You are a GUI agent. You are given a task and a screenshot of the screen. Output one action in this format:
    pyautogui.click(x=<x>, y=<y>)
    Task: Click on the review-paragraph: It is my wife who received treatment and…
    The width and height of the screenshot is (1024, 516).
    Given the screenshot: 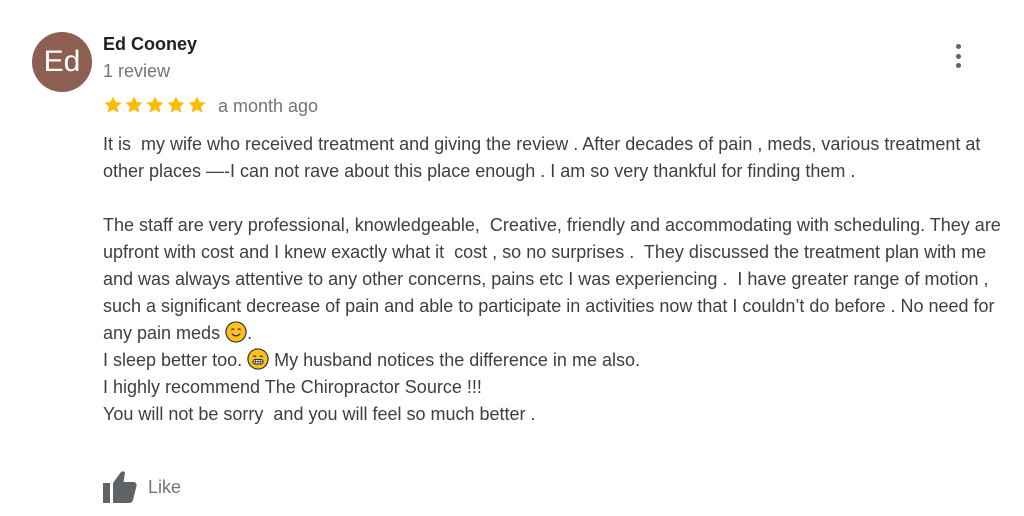 What is the action you would take?
    pyautogui.click(x=544, y=157)
    